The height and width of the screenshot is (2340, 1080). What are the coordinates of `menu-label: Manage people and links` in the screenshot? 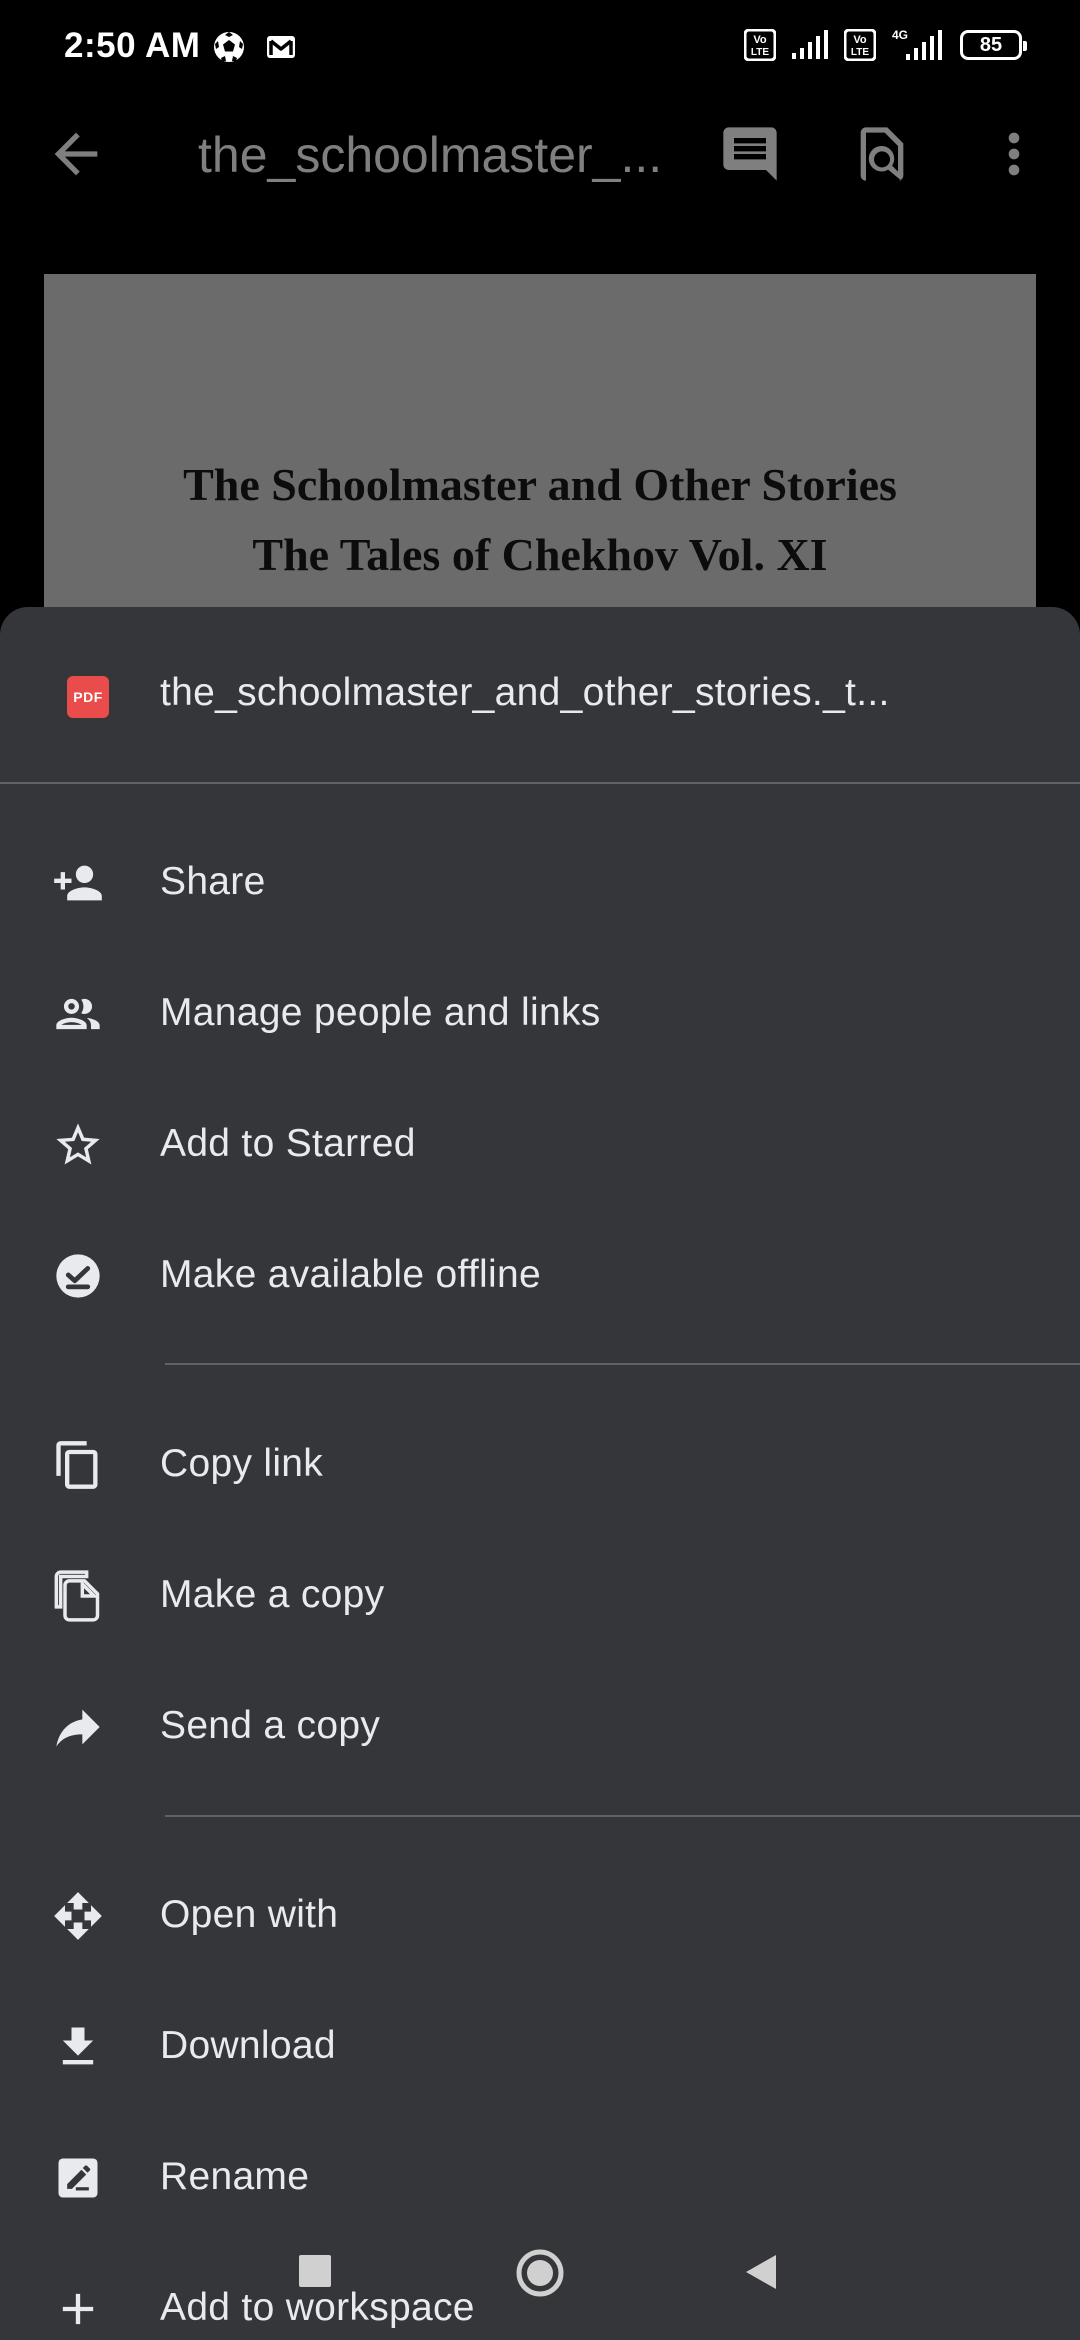 It's located at (380, 1012).